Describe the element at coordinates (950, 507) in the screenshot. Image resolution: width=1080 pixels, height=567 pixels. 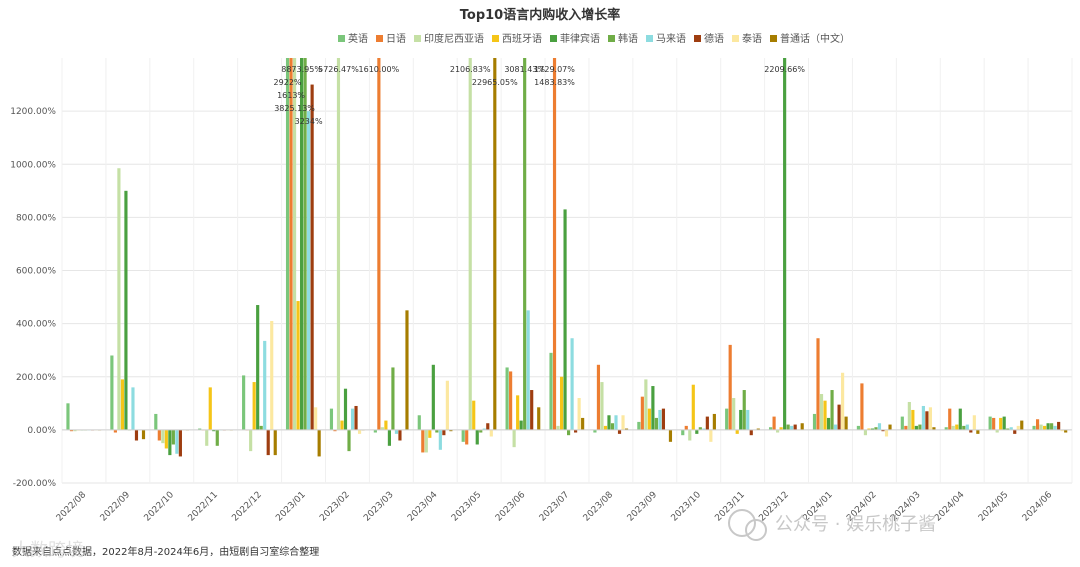
I see `x-tick-label: 2024/04` at that location.